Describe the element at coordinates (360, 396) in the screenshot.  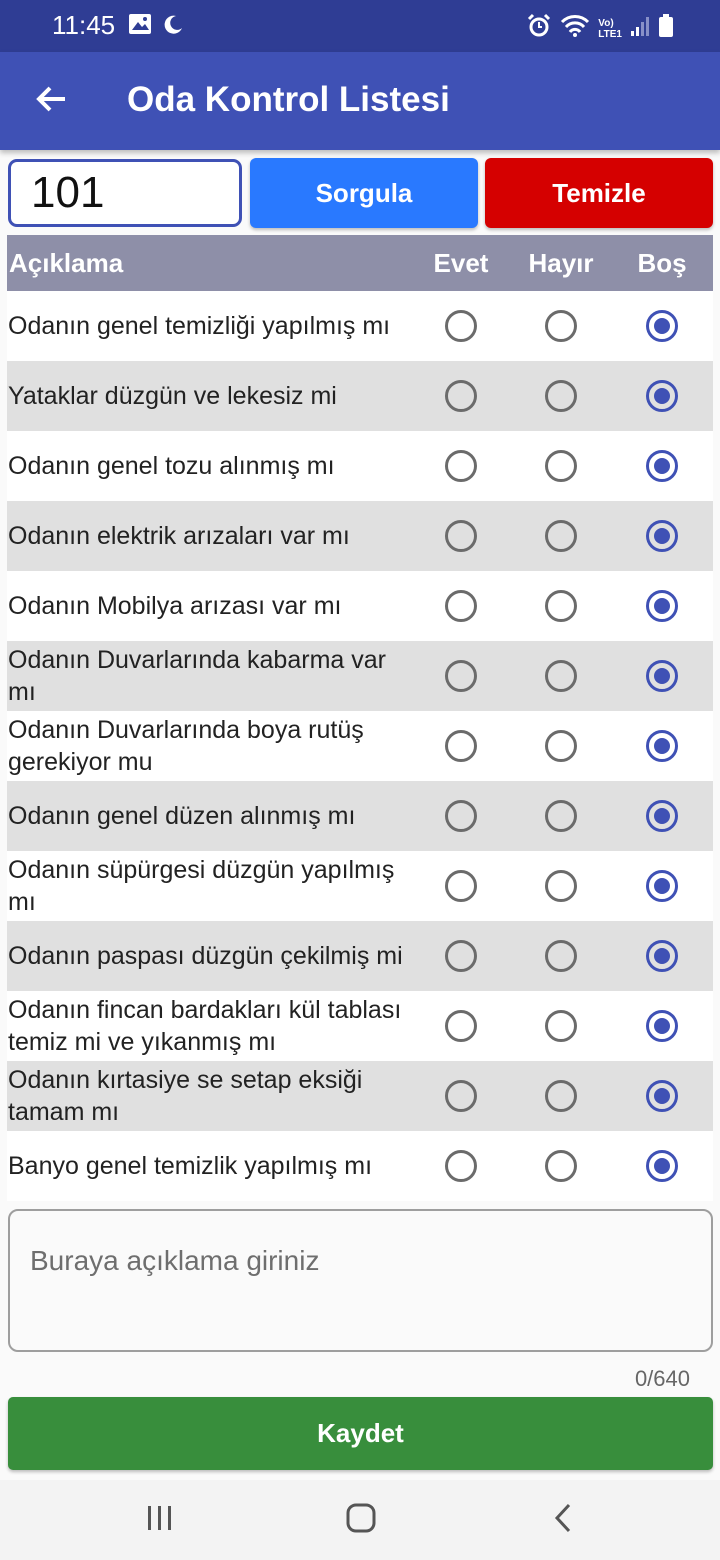
I see `table-row: Yataklar düzgün ve lekesiz mi` at that location.